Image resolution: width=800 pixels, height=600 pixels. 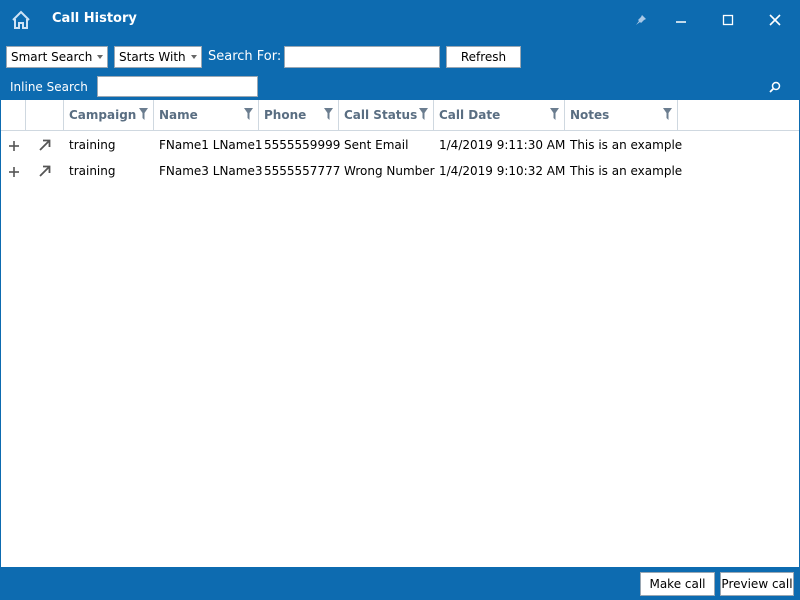 I want to click on expand-column-header, so click(x=13, y=115).